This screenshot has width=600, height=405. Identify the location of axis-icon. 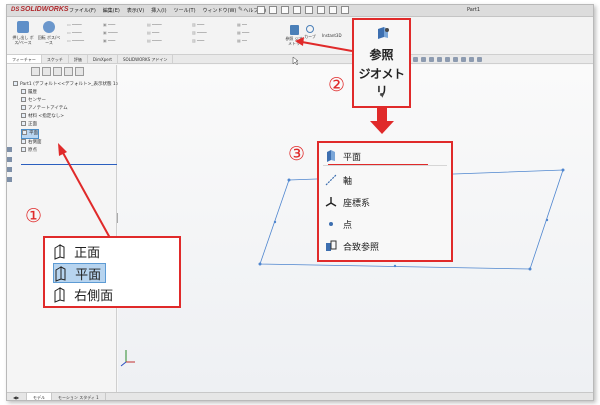
(331, 180).